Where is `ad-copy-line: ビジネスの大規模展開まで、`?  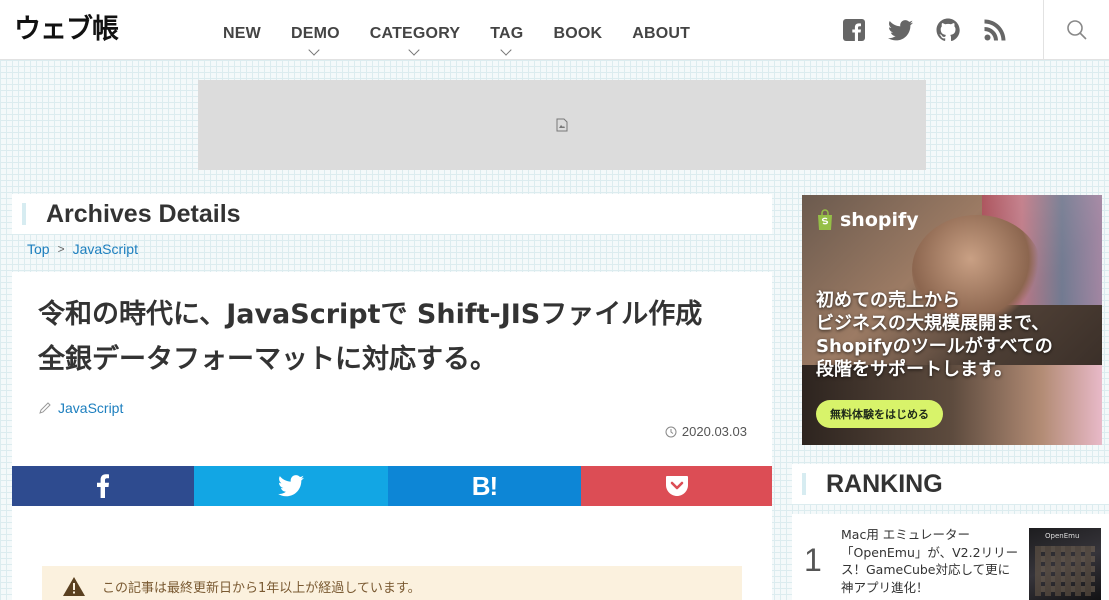
ad-copy-line: ビジネスの大規模展開まで、 is located at coordinates (933, 323).